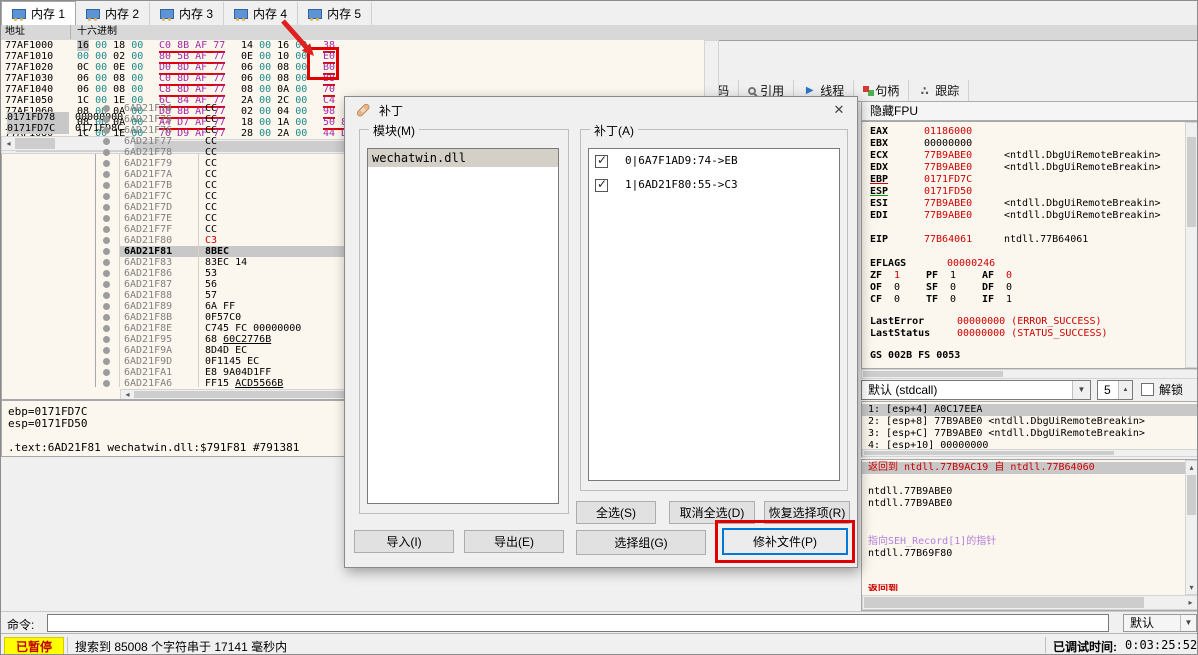 The height and width of the screenshot is (655, 1198). I want to click on register-row: EDI 77B9ABE0 <ntdll.DbgUiRemoteBreakin>, so click(1029, 216).